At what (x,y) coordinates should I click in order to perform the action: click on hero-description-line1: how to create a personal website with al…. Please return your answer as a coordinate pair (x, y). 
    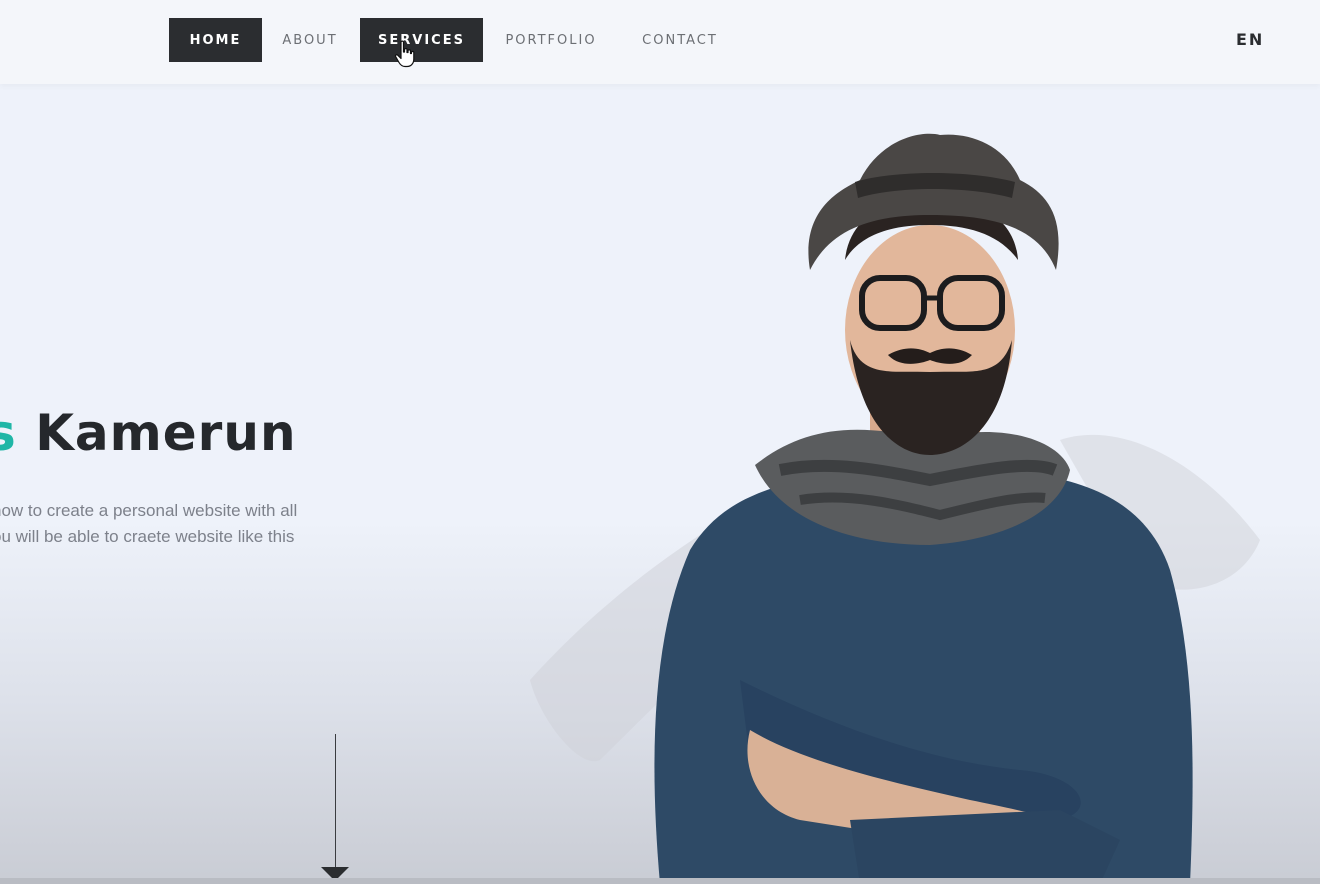
    Looking at the image, I should click on (149, 510).